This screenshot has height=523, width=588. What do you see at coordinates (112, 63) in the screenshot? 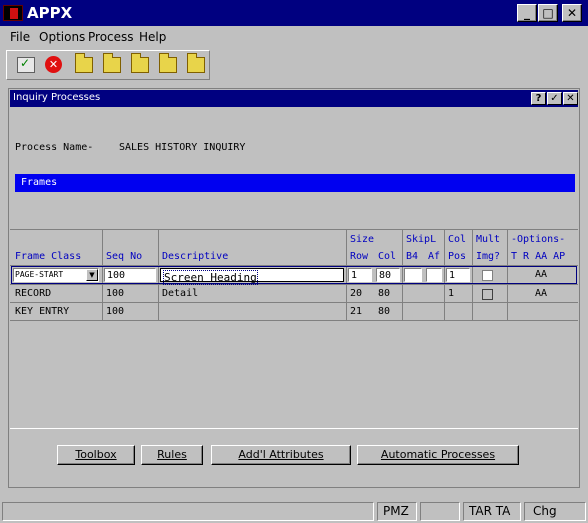
I see `open-folder-icon` at bounding box center [112, 63].